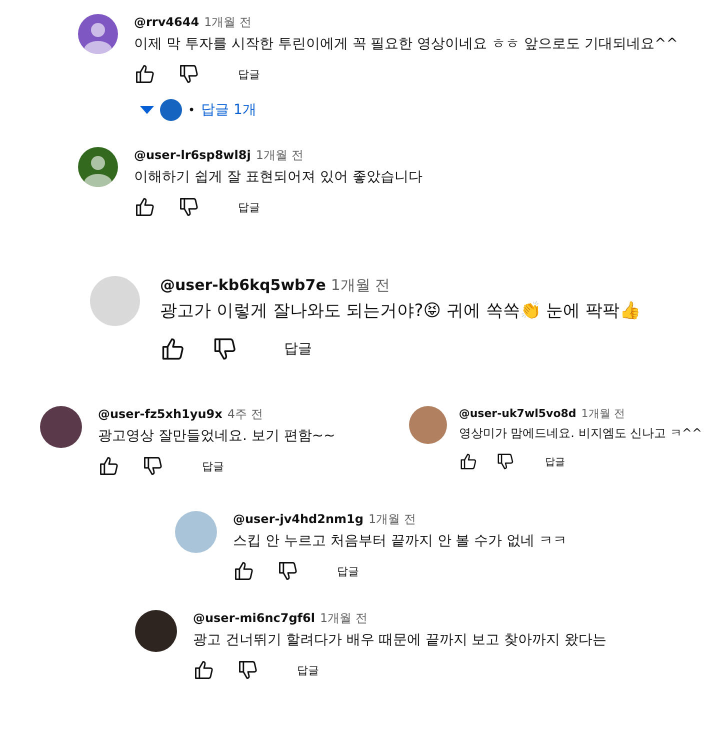 The height and width of the screenshot is (742, 722). I want to click on comment-author: @user-kb6kq5wb7e, so click(243, 285).